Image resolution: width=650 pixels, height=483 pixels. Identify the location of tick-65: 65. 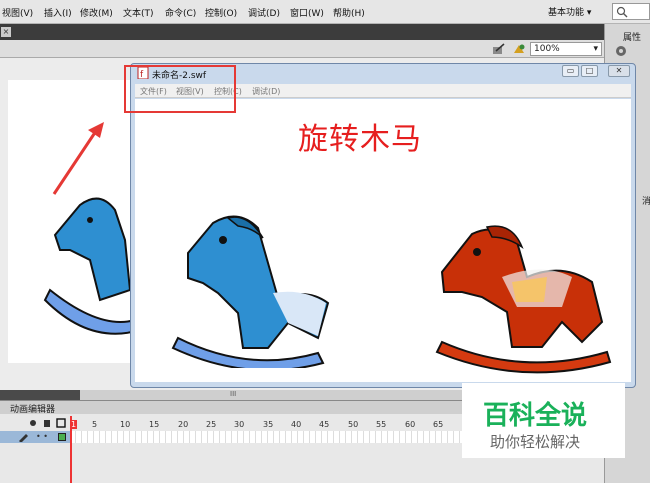
(438, 424).